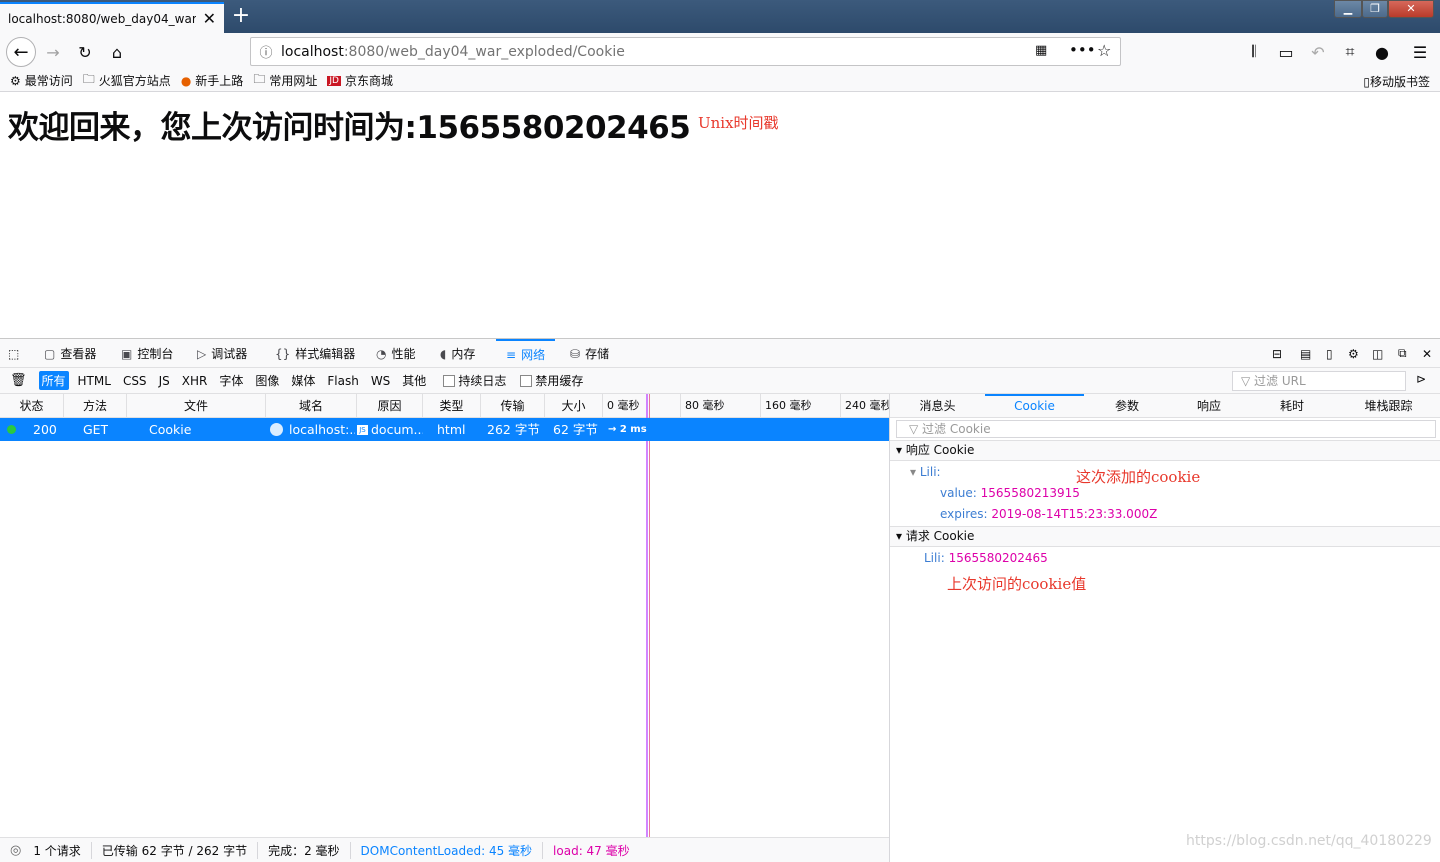  What do you see at coordinates (315, 353) in the screenshot?
I see `tab-style-editor: {} 样式编辑器` at bounding box center [315, 353].